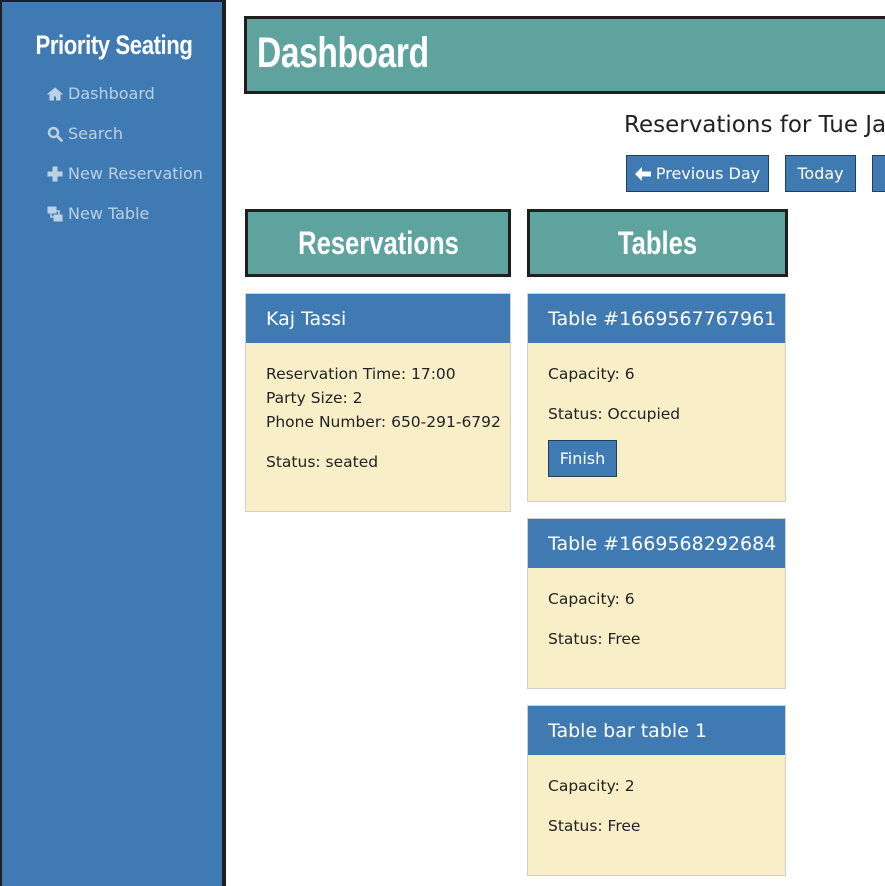 Image resolution: width=885 pixels, height=886 pixels. What do you see at coordinates (109, 213) in the screenshot?
I see `nav-item-label: New Table` at bounding box center [109, 213].